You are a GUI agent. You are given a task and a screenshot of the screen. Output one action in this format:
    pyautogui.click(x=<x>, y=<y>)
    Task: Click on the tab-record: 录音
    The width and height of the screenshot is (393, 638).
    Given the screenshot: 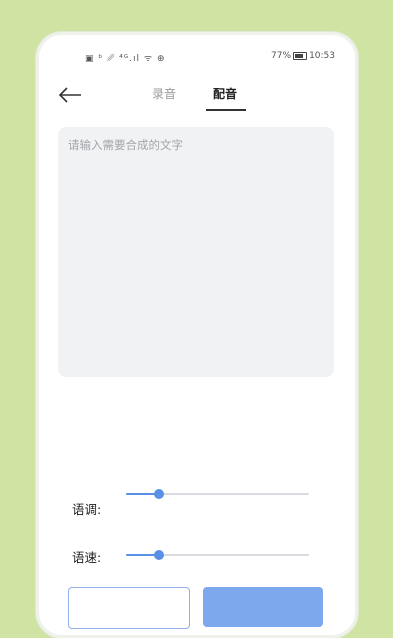 What is the action you would take?
    pyautogui.click(x=164, y=93)
    